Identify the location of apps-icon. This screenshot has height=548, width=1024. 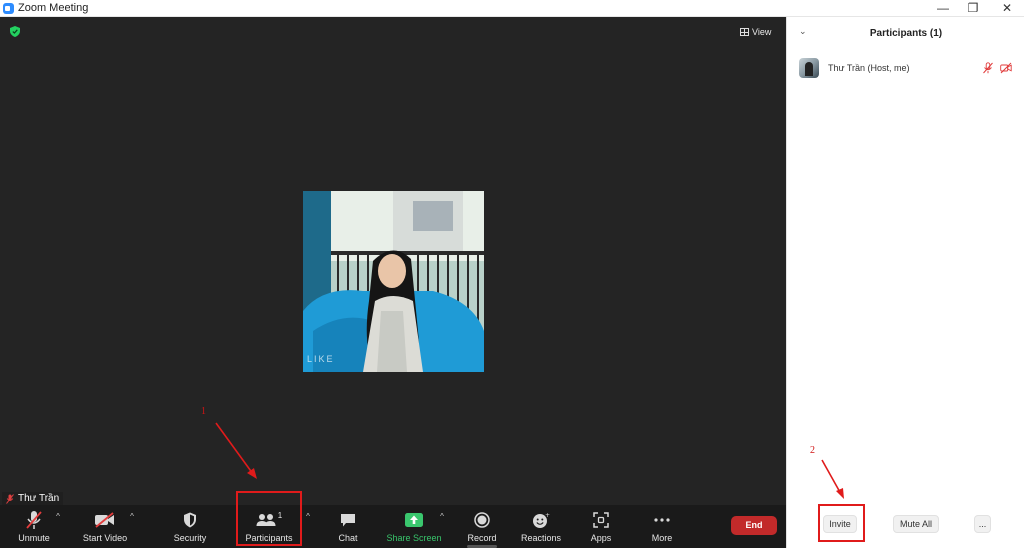
(601, 520).